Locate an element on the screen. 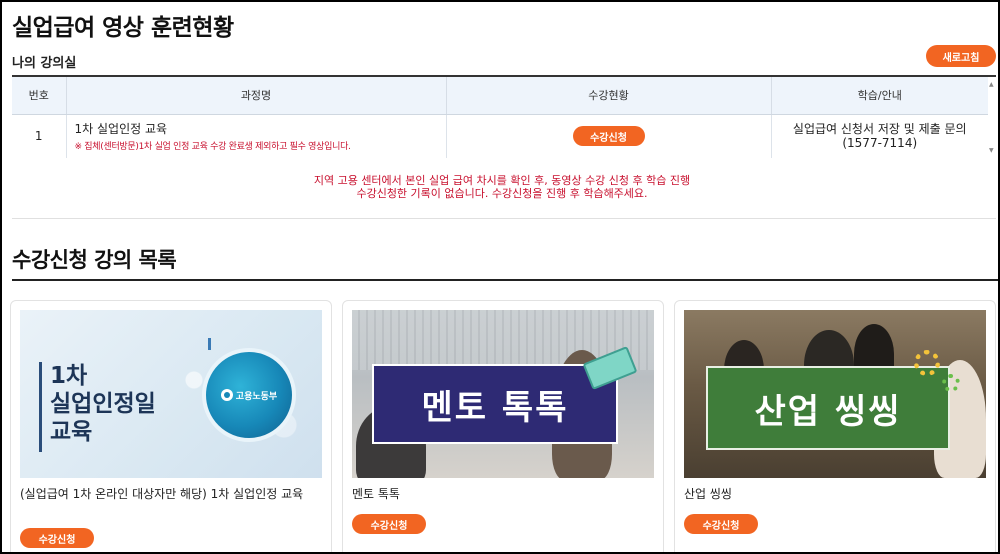  course-card-title: 산업 씽씽 is located at coordinates (835, 494).